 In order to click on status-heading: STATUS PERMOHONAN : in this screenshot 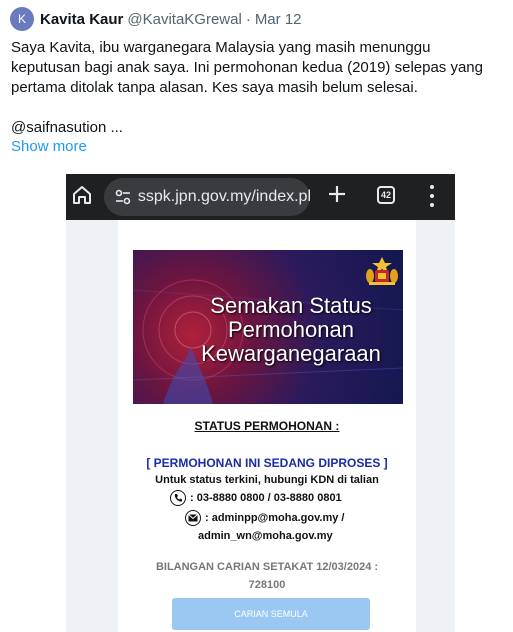, I will do `click(267, 426)`.